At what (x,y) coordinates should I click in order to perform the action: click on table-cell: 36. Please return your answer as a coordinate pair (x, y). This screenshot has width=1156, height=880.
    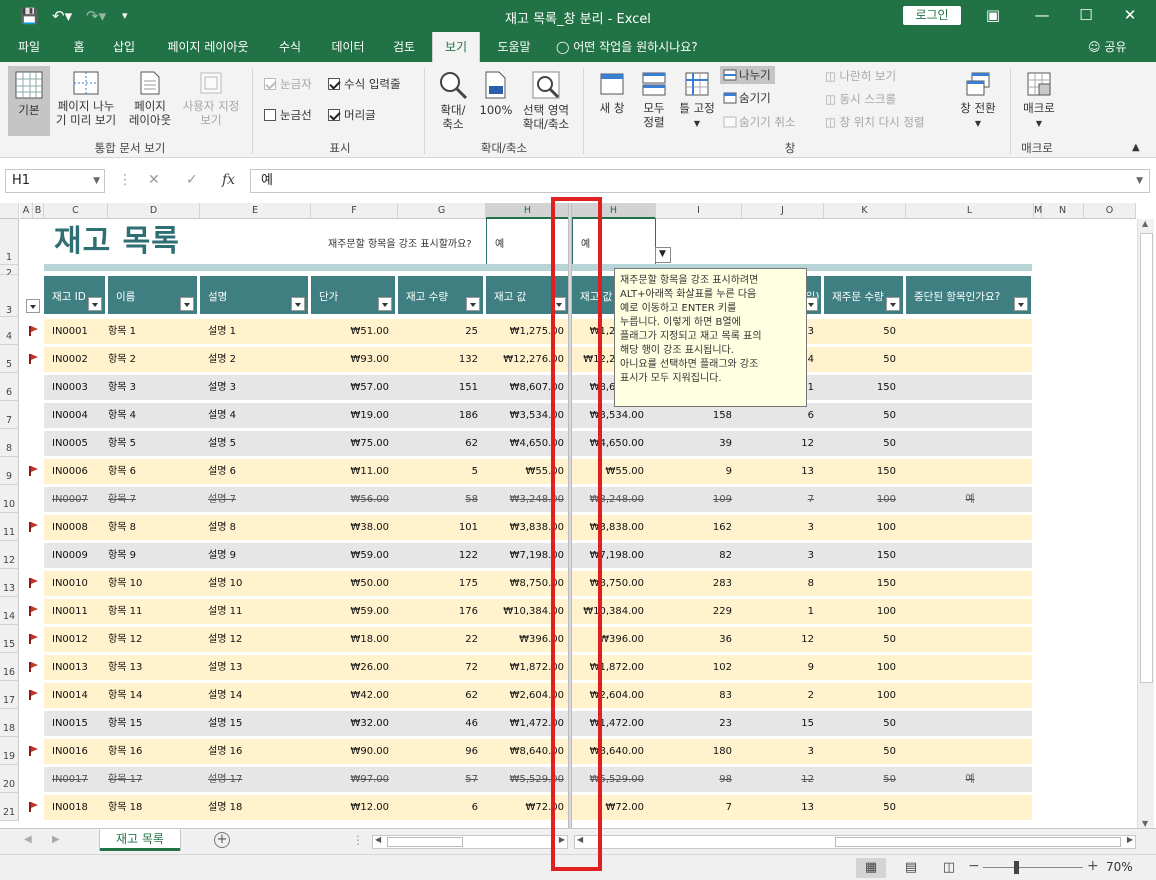
    Looking at the image, I should click on (694, 639).